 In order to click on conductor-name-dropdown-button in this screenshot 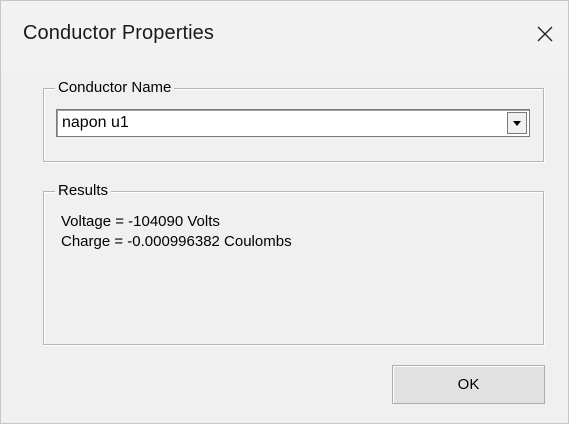, I will do `click(517, 123)`.